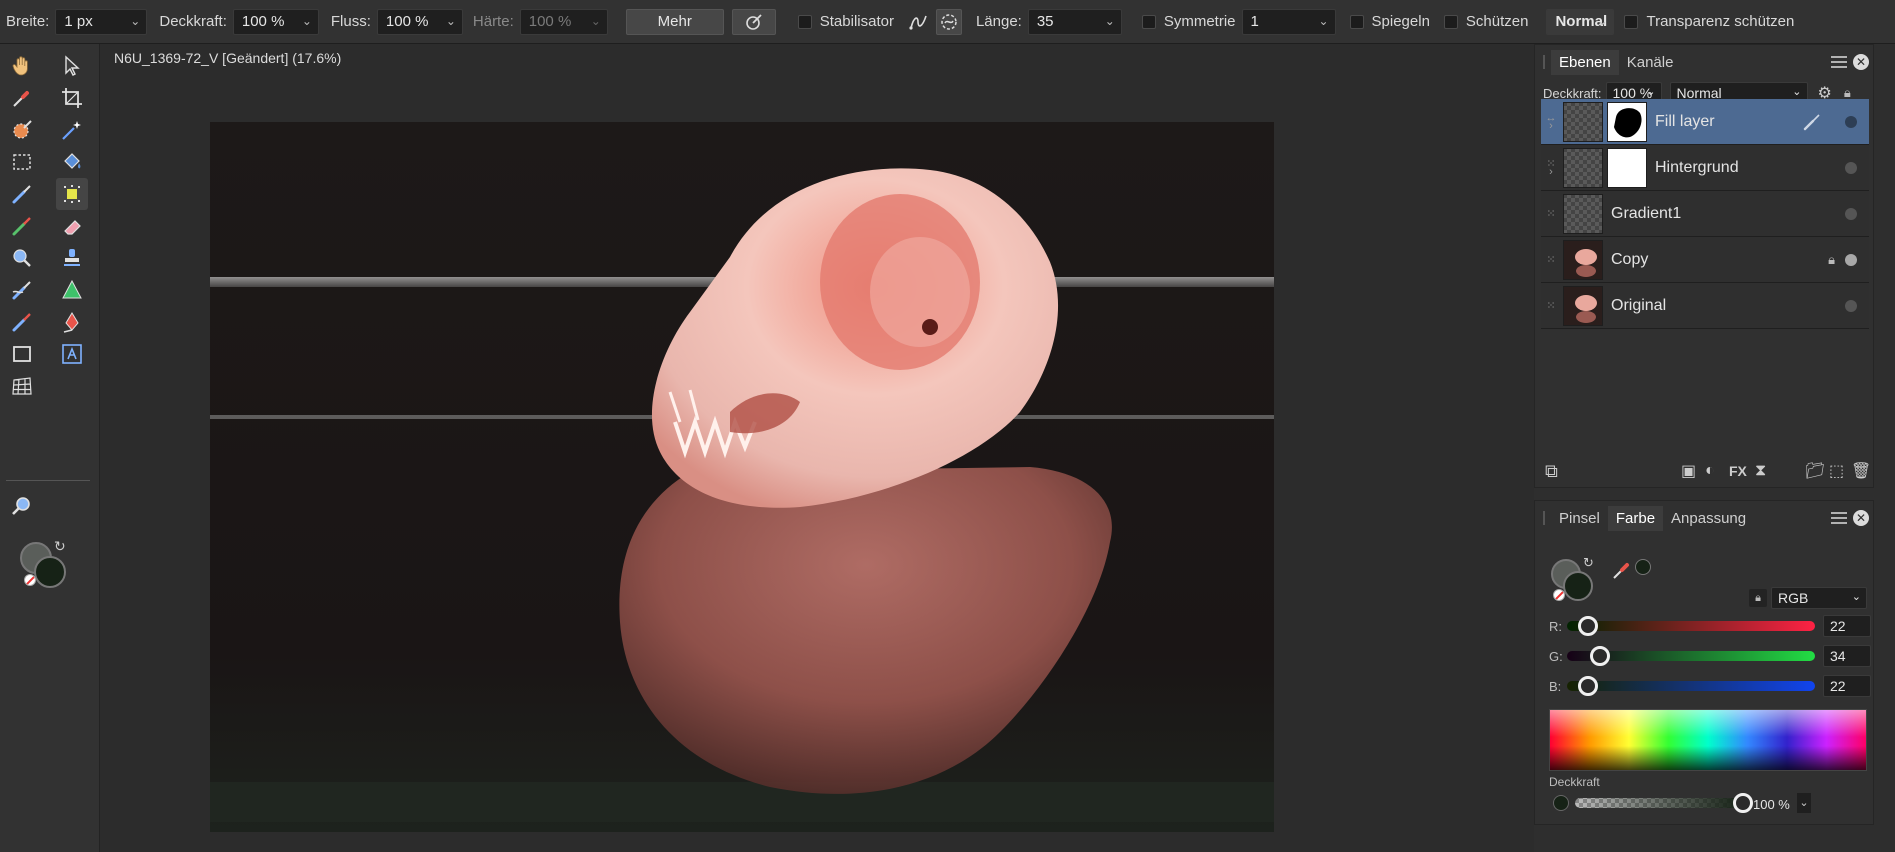 The width and height of the screenshot is (1895, 852). What do you see at coordinates (227, 58) in the screenshot?
I see `document-title: N6U_1369-72_V [Geändert] (17.6%)` at bounding box center [227, 58].